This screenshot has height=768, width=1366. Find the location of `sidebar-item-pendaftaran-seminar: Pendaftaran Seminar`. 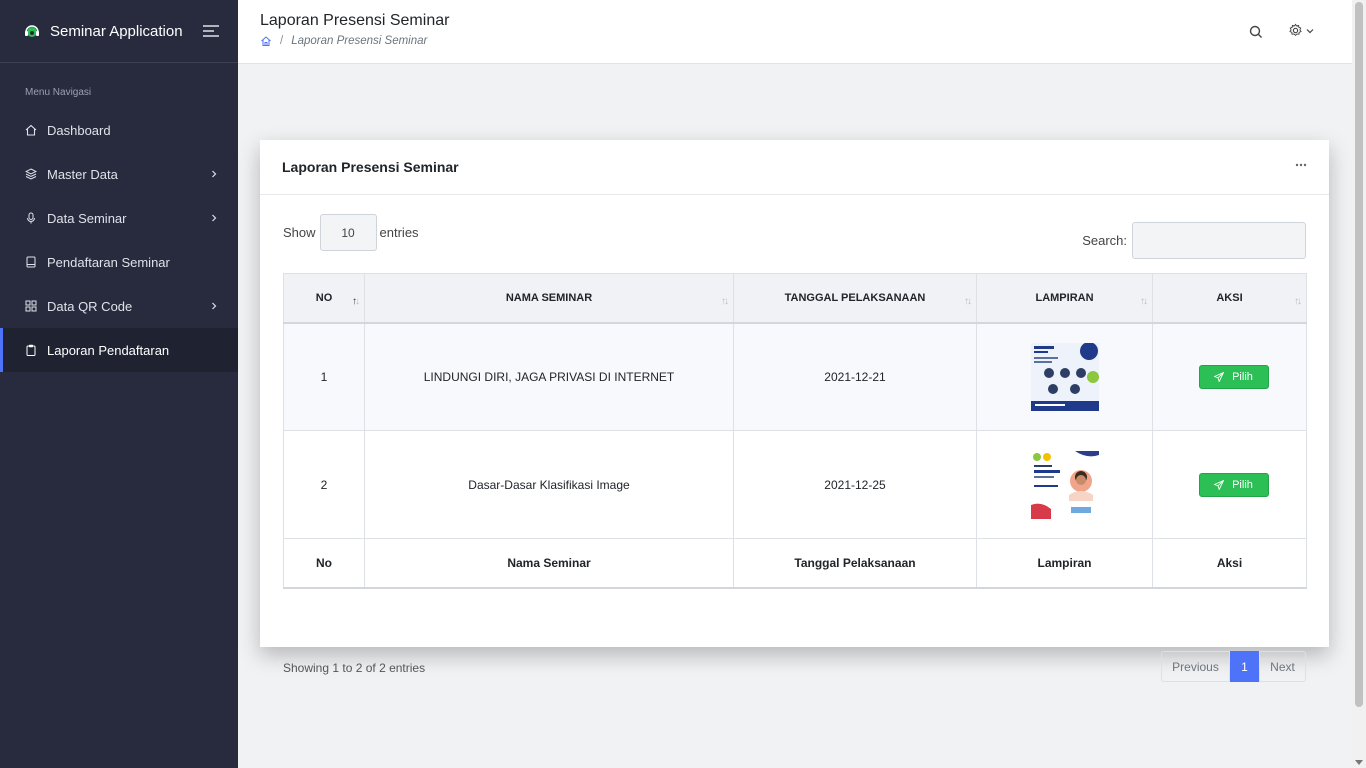

sidebar-item-pendaftaran-seminar: Pendaftaran Seminar is located at coordinates (119, 262).